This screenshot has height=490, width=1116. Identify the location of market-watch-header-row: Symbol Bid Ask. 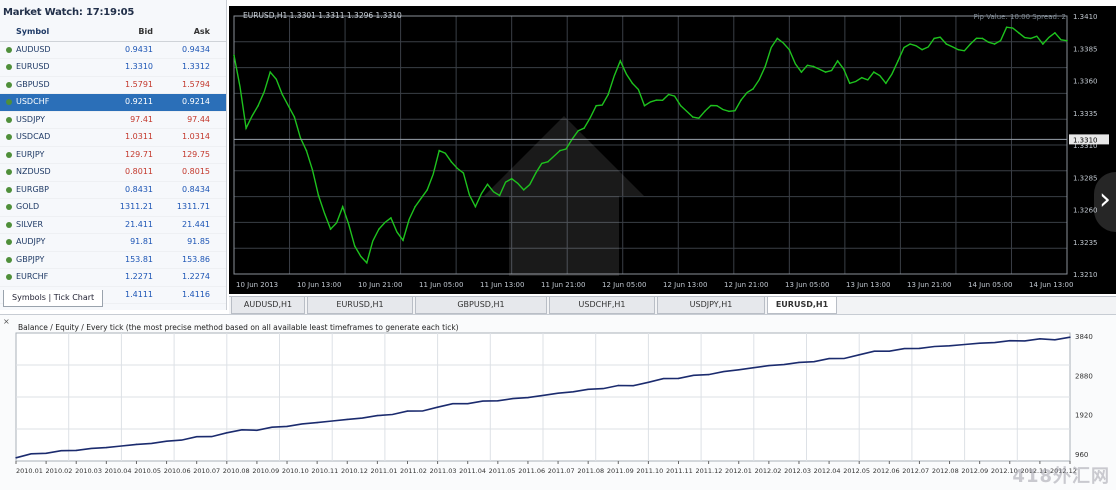
(113, 33).